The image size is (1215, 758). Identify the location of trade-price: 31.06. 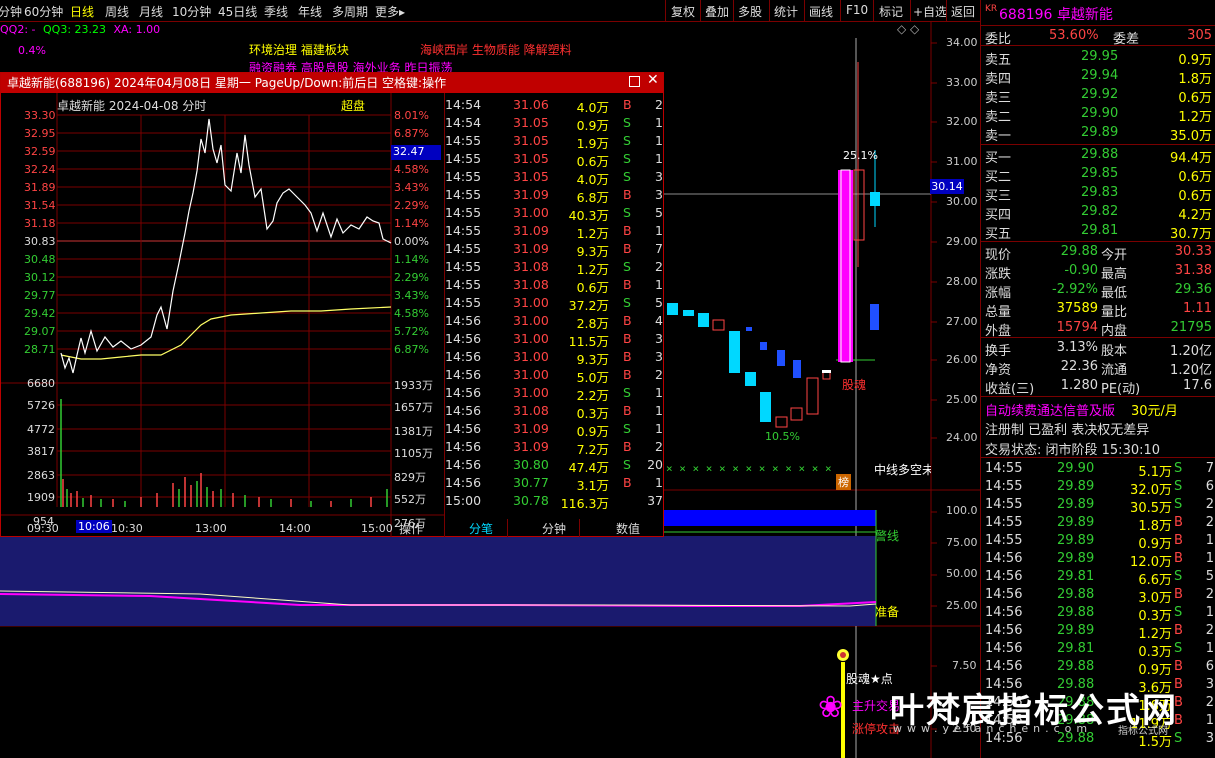
(531, 104).